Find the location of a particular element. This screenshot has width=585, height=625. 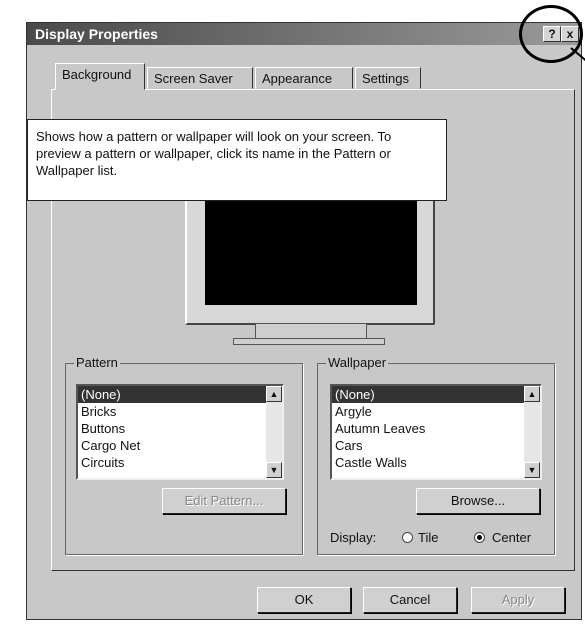

display-mode-label: Display: is located at coordinates (353, 537).